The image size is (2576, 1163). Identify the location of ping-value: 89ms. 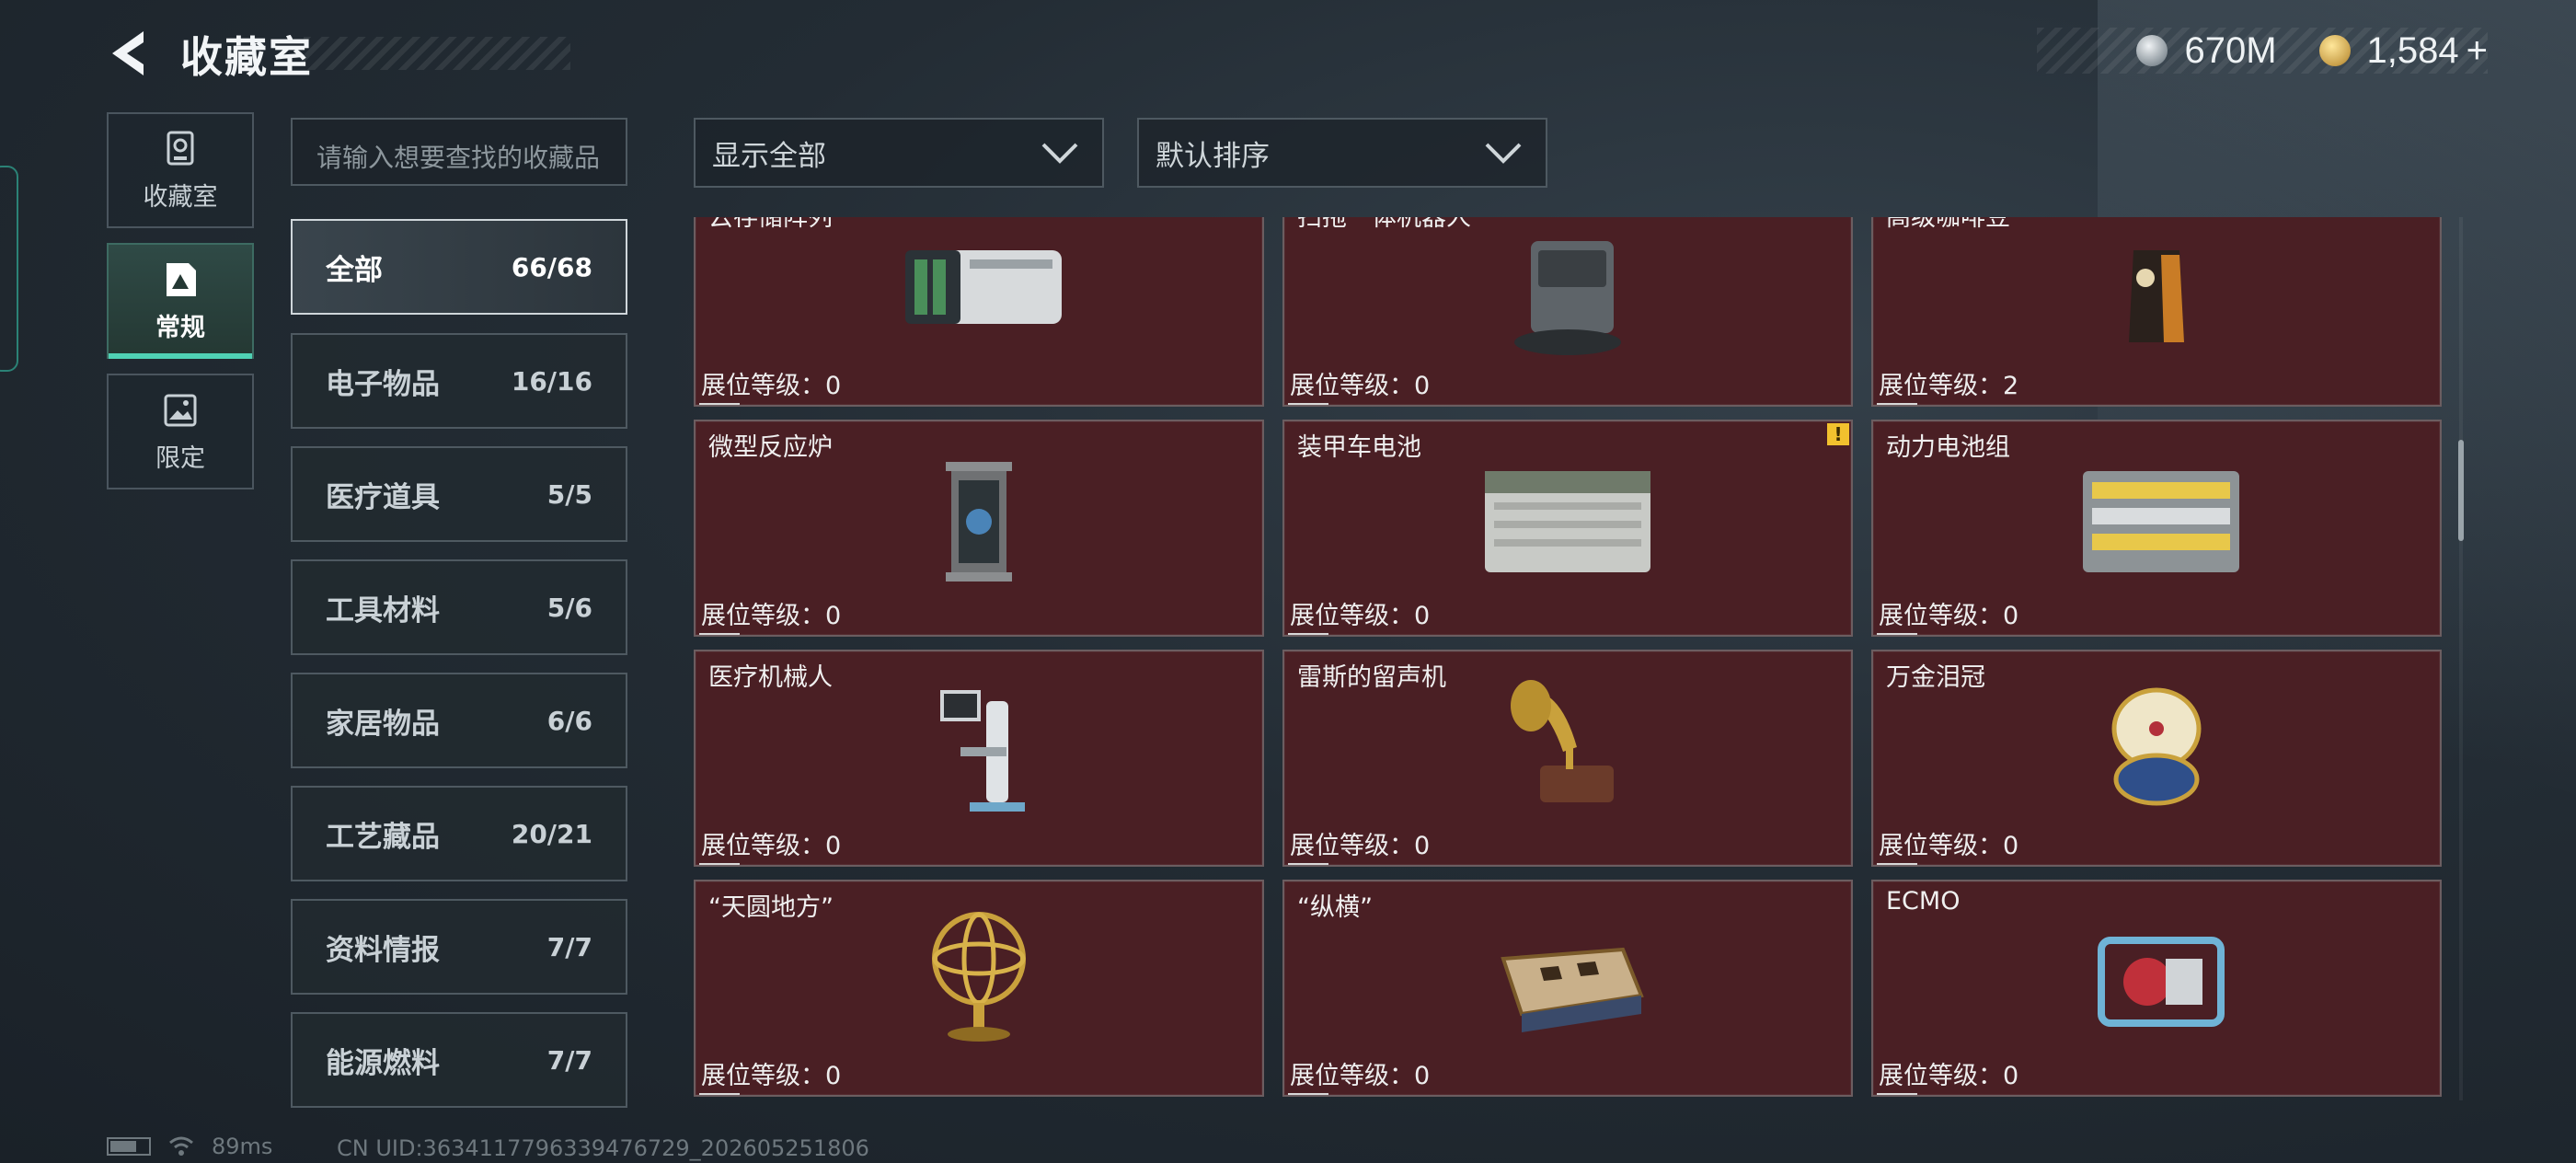
(242, 1146).